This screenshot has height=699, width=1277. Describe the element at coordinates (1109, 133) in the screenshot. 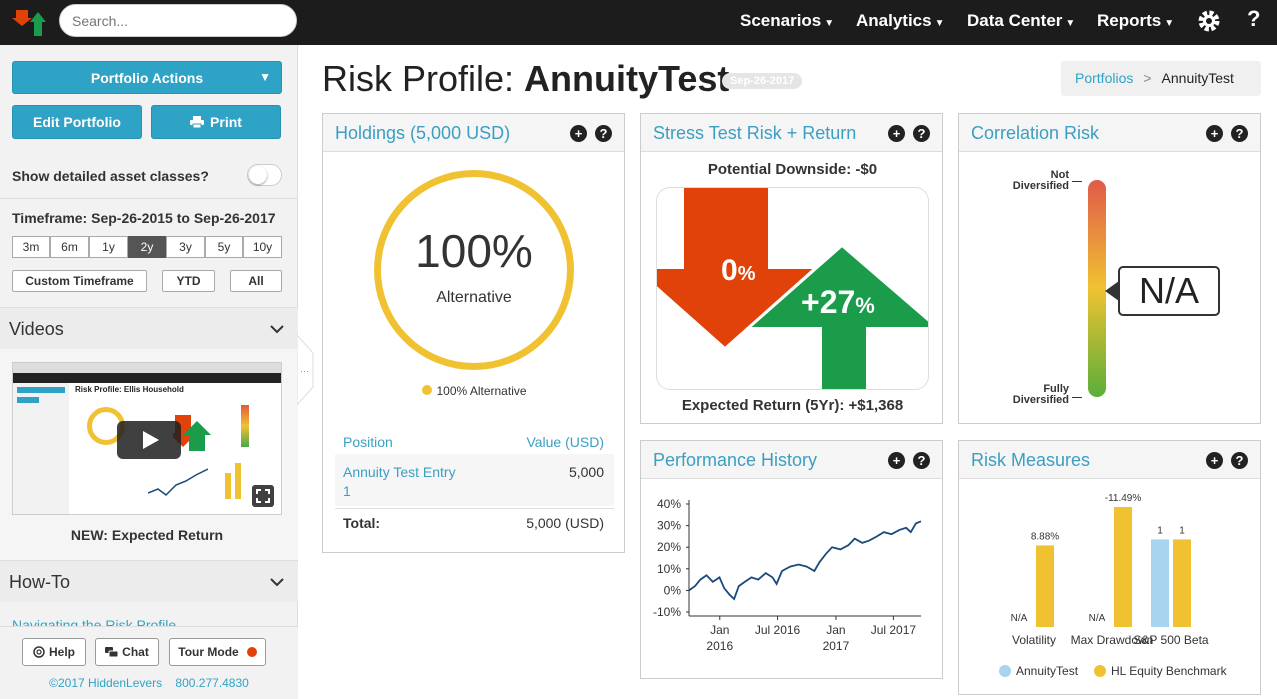

I see `correlation-header: Correlation Risk +?` at that location.